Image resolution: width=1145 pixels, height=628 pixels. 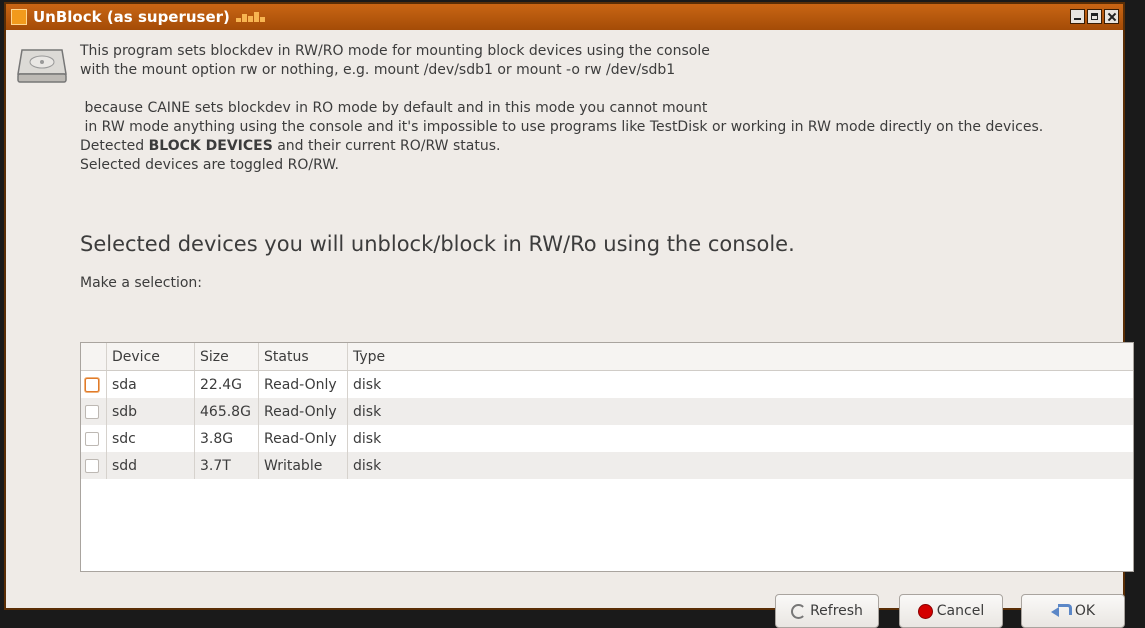 I want to click on ok-button: OK, so click(x=1073, y=611).